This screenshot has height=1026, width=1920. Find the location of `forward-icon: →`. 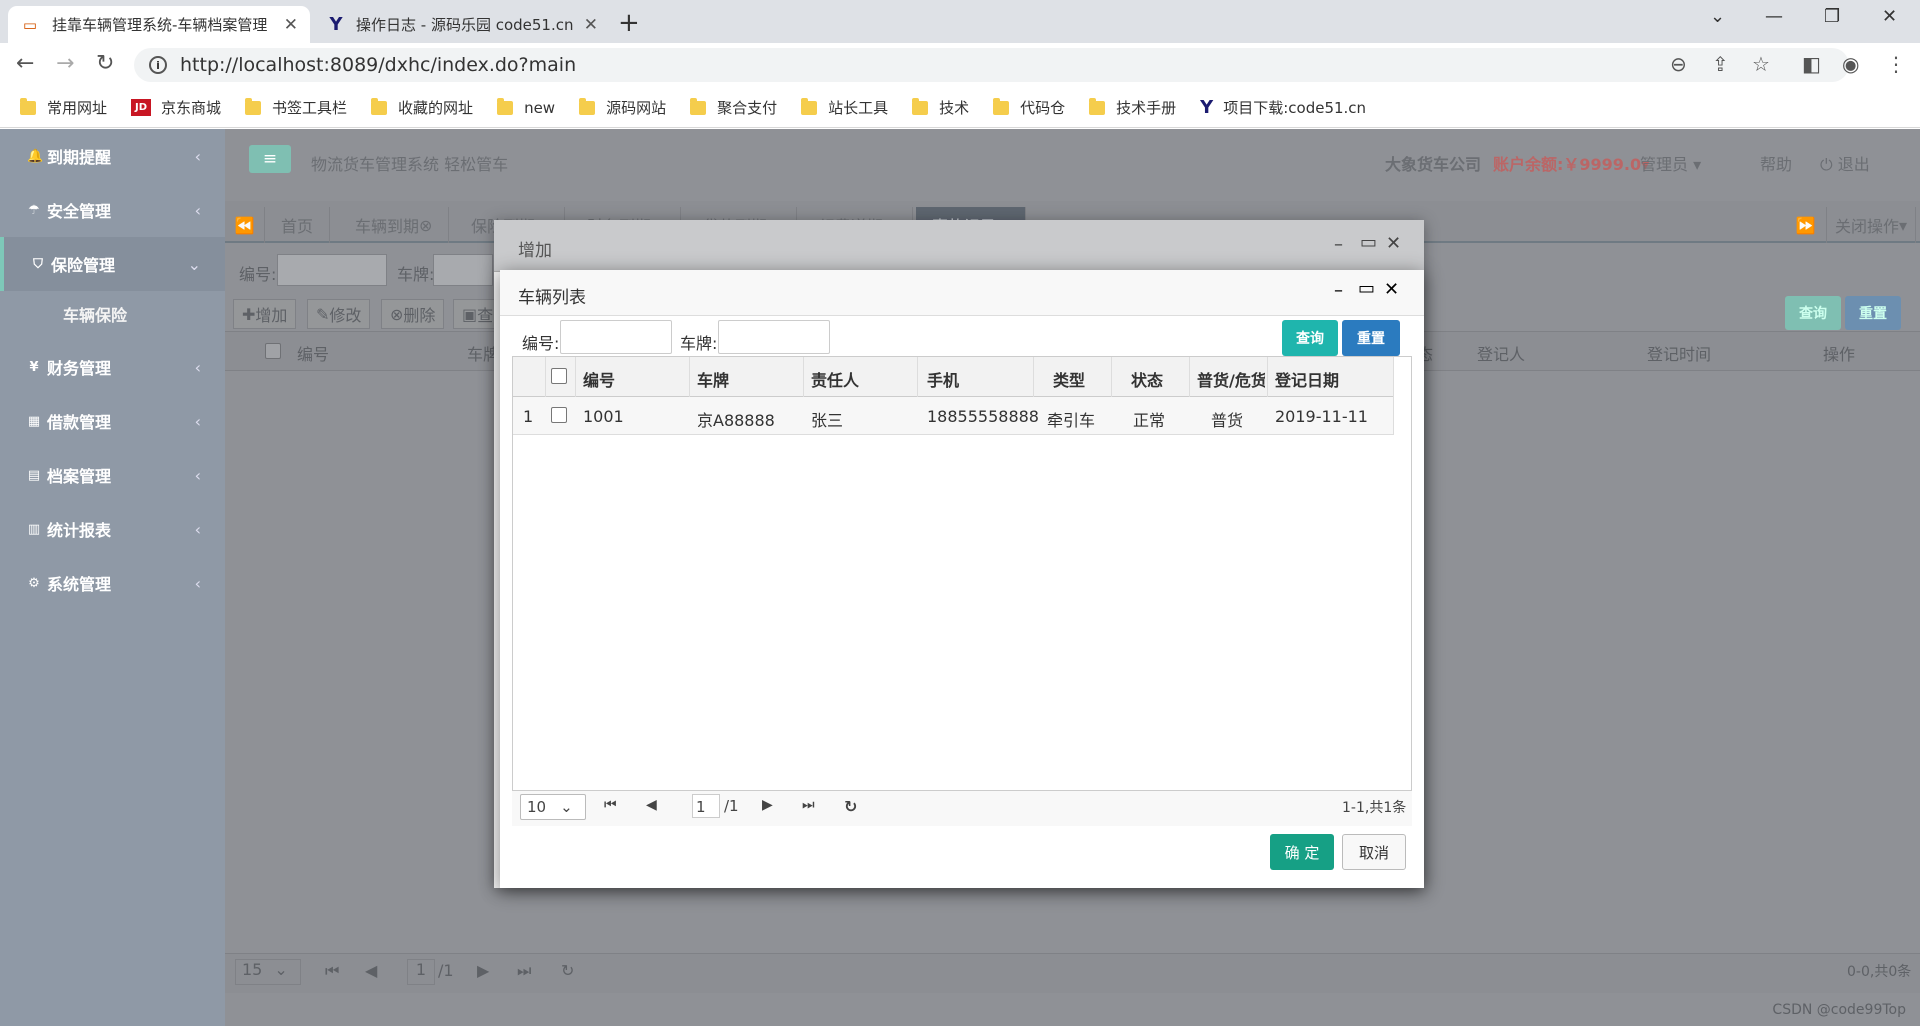

forward-icon: → is located at coordinates (65, 63).